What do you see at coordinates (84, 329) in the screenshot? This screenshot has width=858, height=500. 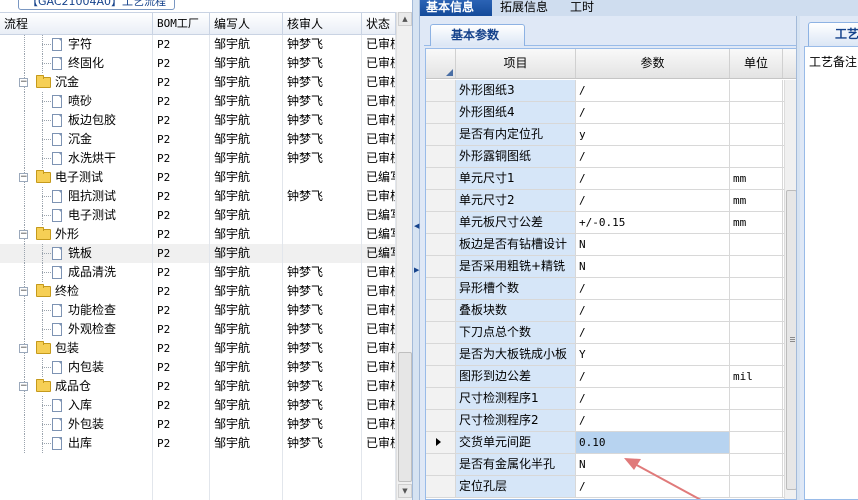 I see `tree-node: 外观检查` at bounding box center [84, 329].